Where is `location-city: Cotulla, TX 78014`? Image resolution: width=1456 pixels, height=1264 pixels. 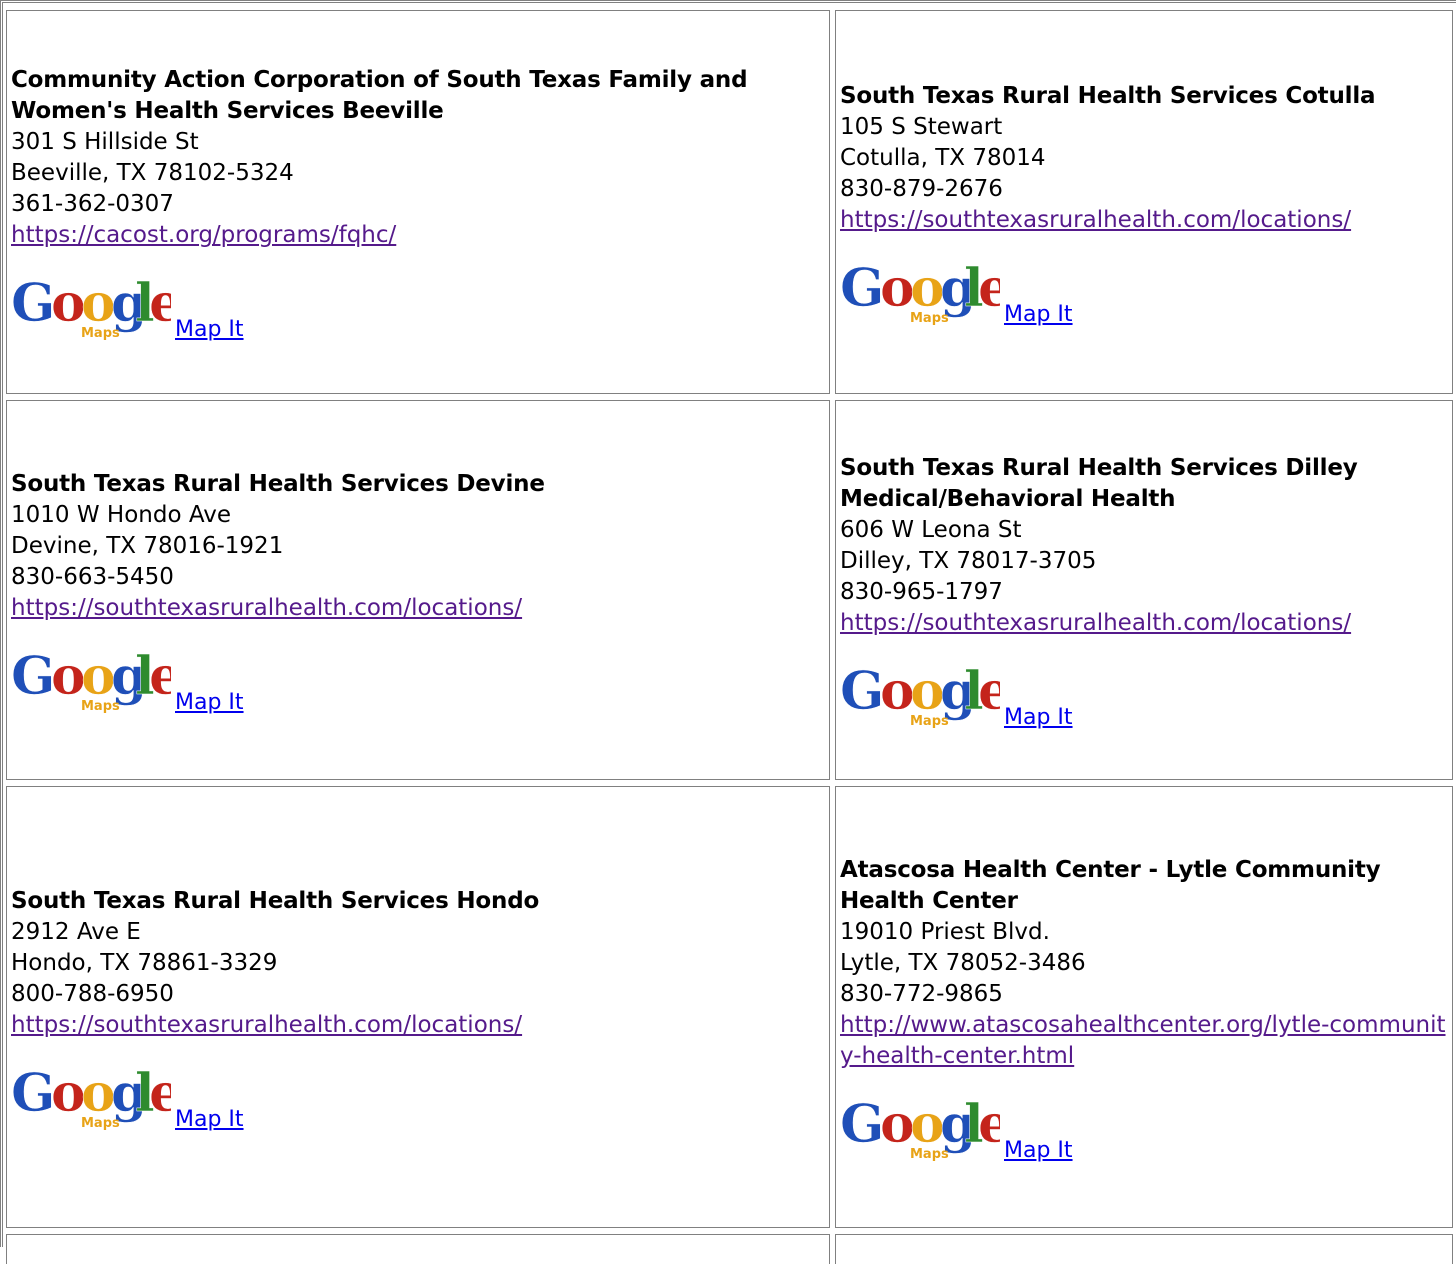 location-city: Cotulla, TX 78014 is located at coordinates (943, 157).